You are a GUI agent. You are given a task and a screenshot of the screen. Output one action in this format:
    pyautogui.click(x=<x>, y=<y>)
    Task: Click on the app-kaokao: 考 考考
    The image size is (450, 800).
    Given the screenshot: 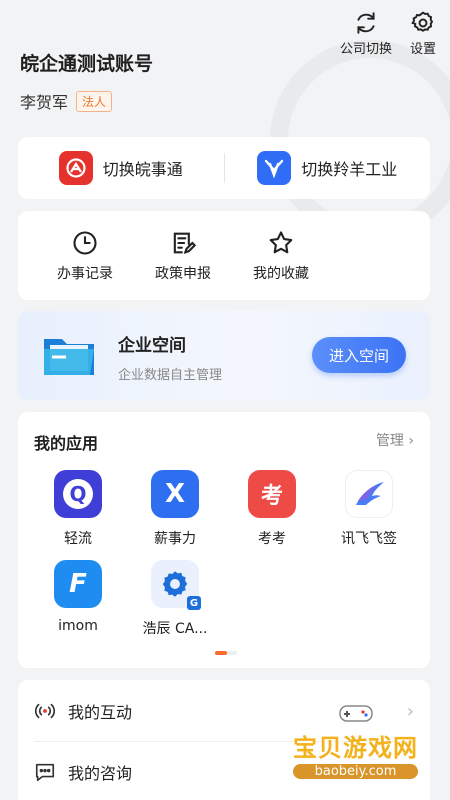 What is the action you would take?
    pyautogui.click(x=272, y=509)
    